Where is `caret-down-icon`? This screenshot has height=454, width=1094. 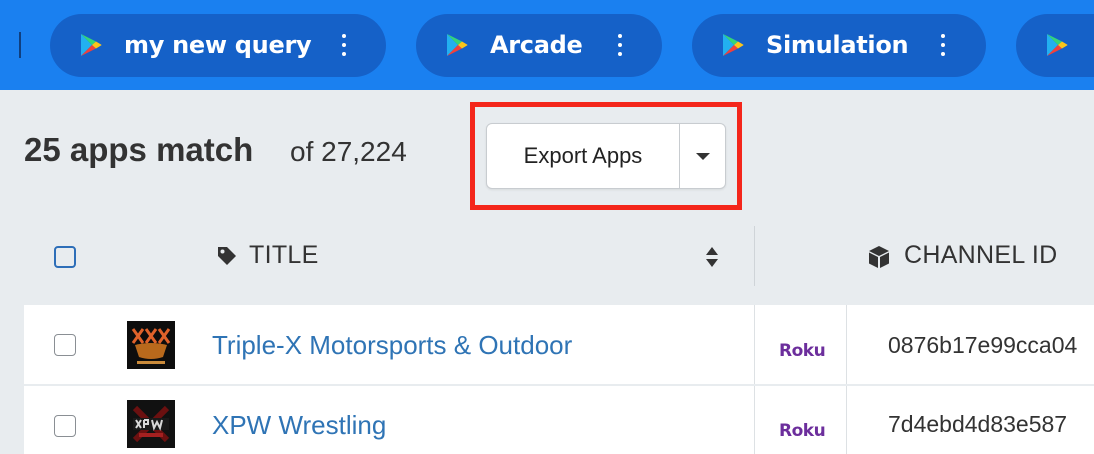 caret-down-icon is located at coordinates (703, 156).